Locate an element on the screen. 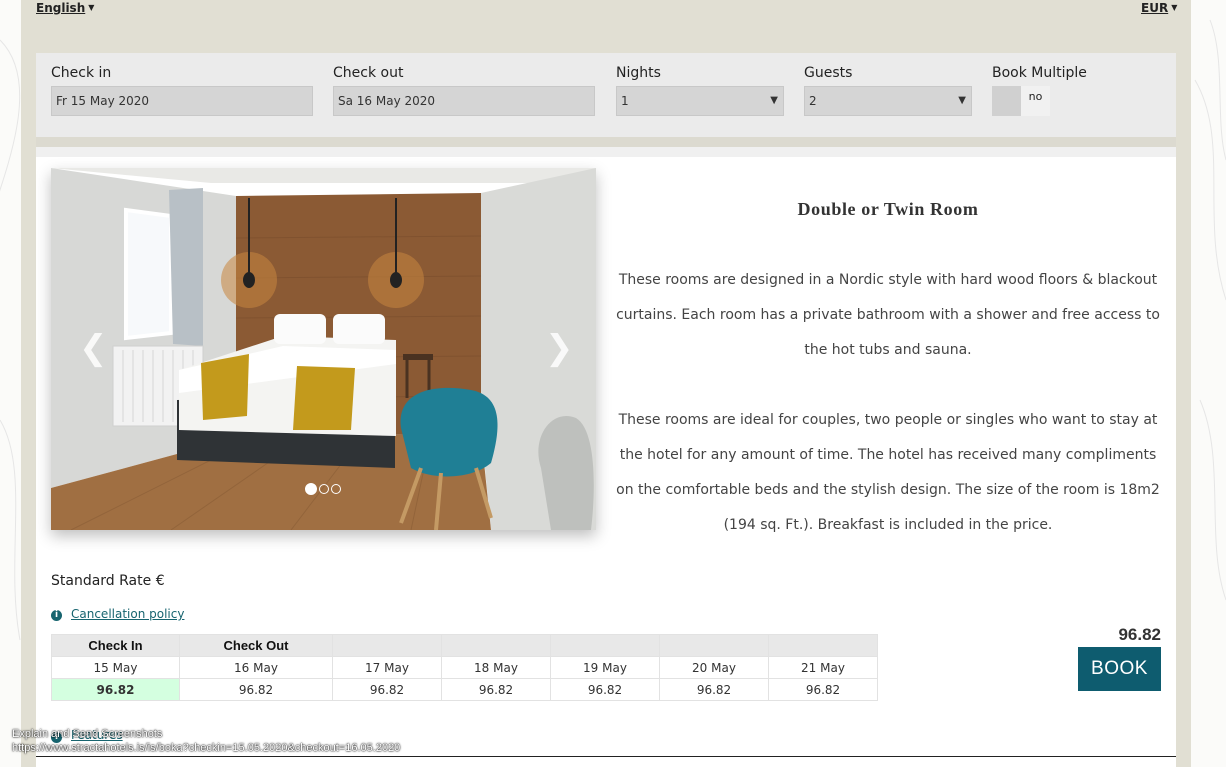 This screenshot has height=767, width=1226. cancellation-policy-link: Cancellation policy is located at coordinates (127, 614).